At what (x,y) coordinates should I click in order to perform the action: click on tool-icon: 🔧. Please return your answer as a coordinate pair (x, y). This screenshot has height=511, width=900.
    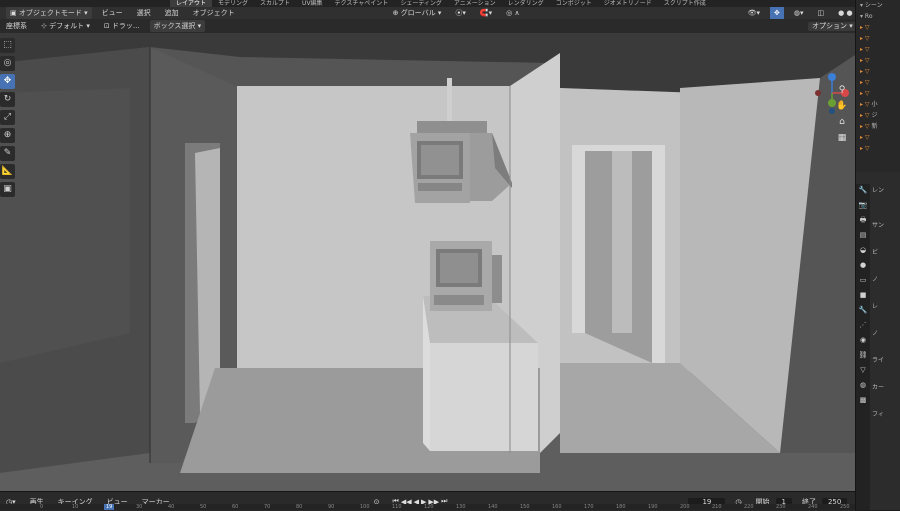
    Looking at the image, I should click on (863, 190).